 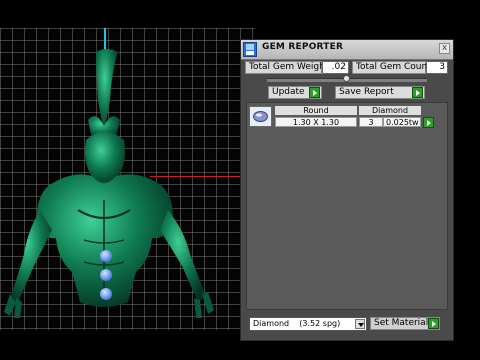 I want to click on slider-handle, so click(x=346, y=78).